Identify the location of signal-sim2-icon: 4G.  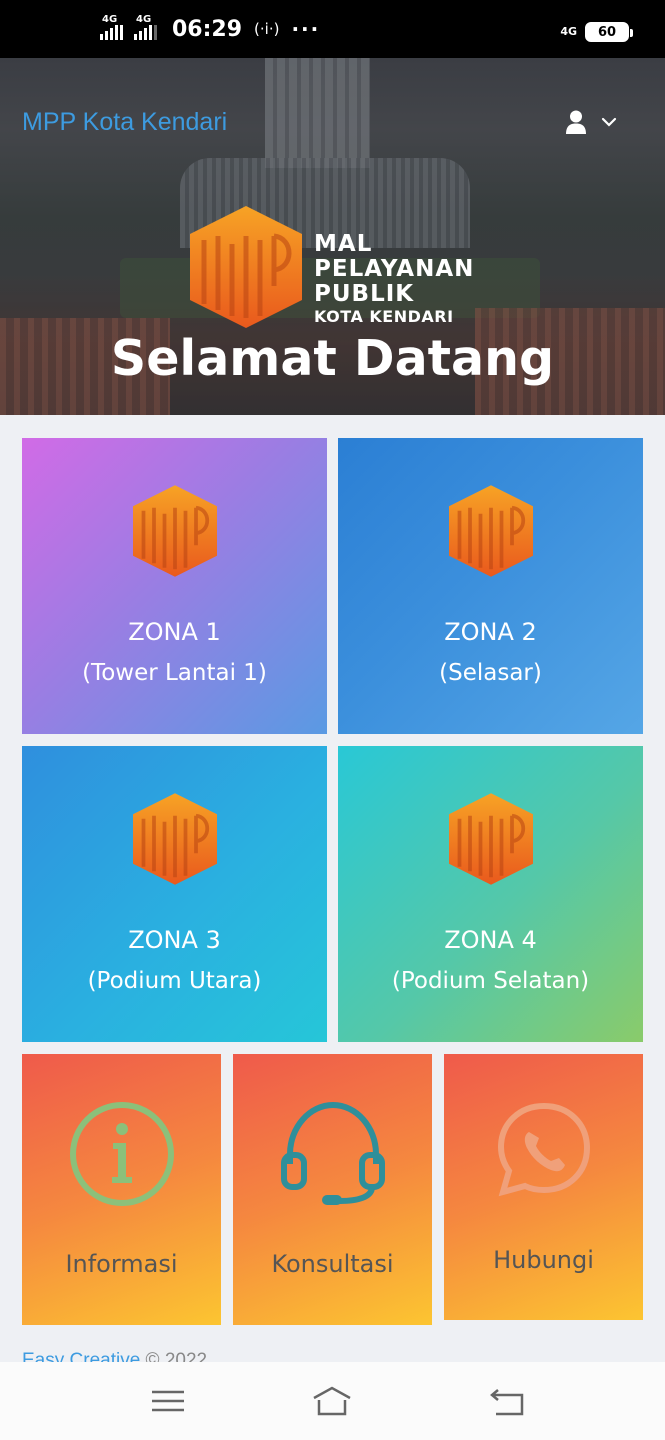
(148, 28).